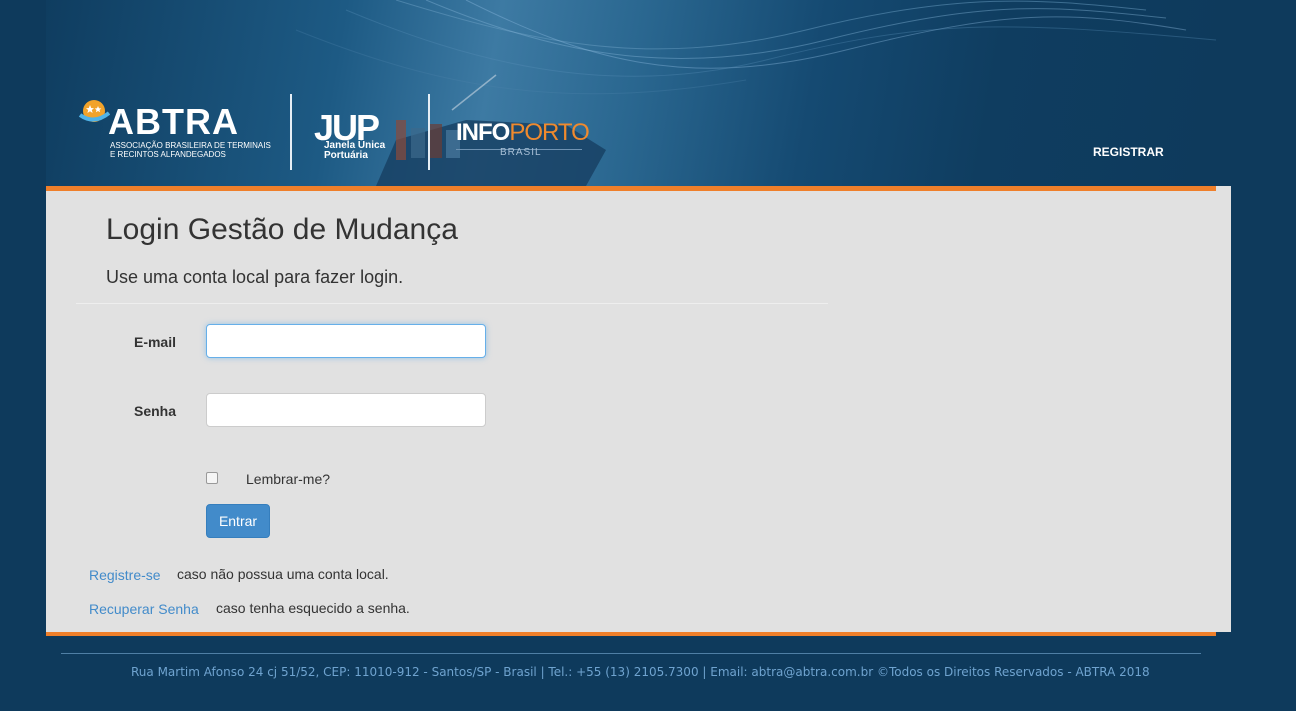 The height and width of the screenshot is (711, 1296). I want to click on jup-logo-subtitle: Janela Única Portuária, so click(354, 151).